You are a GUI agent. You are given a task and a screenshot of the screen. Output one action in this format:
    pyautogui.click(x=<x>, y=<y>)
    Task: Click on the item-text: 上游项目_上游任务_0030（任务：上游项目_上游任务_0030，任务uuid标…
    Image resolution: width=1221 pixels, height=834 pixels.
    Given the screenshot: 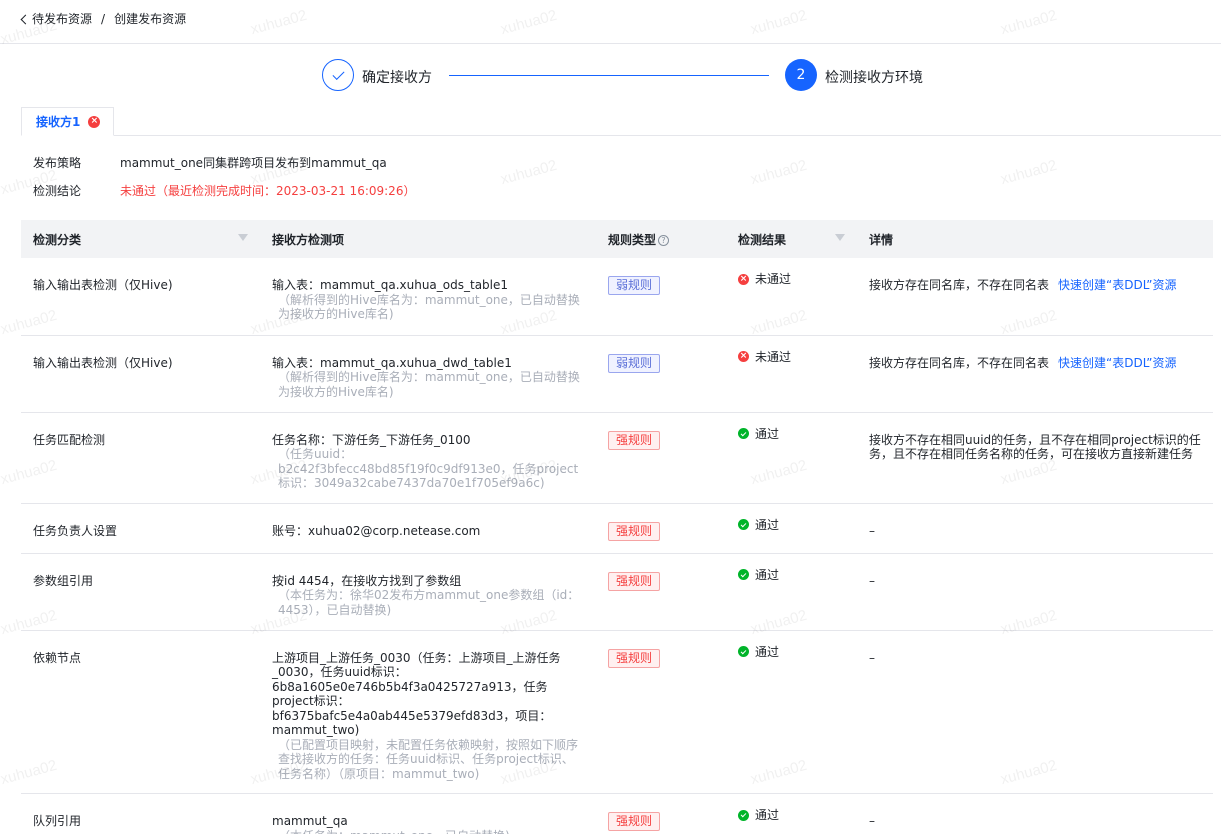 What is the action you would take?
    pyautogui.click(x=416, y=694)
    